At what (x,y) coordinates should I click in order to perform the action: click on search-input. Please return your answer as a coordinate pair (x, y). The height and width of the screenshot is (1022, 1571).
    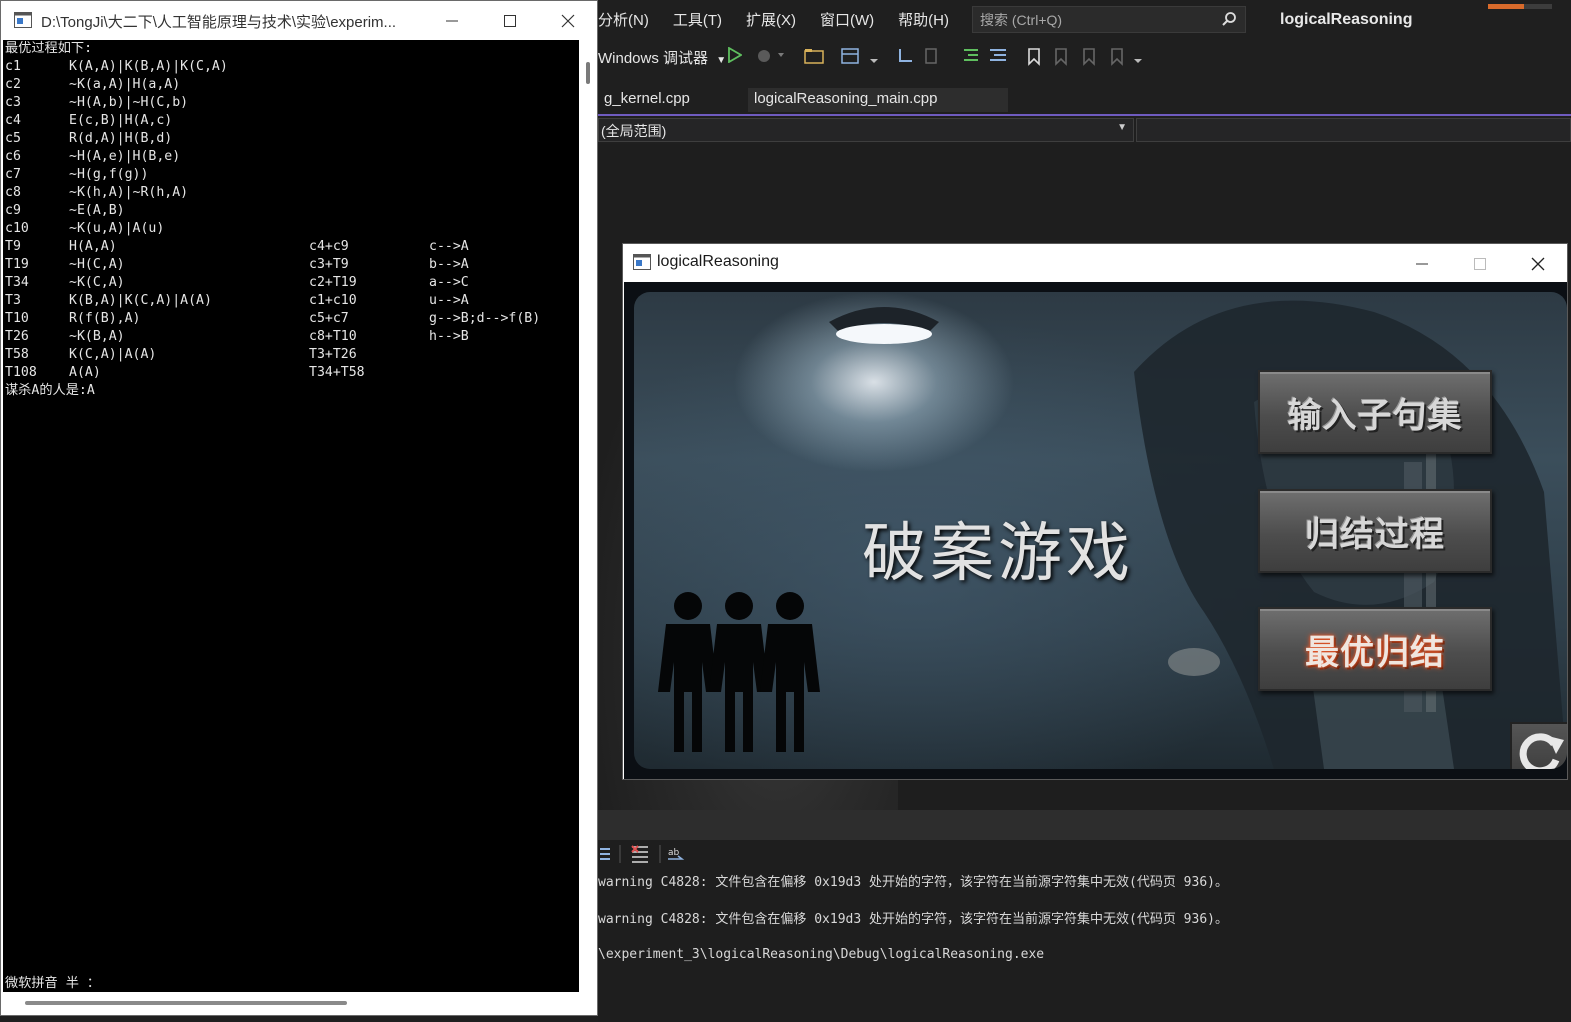
    Looking at the image, I should click on (1090, 20).